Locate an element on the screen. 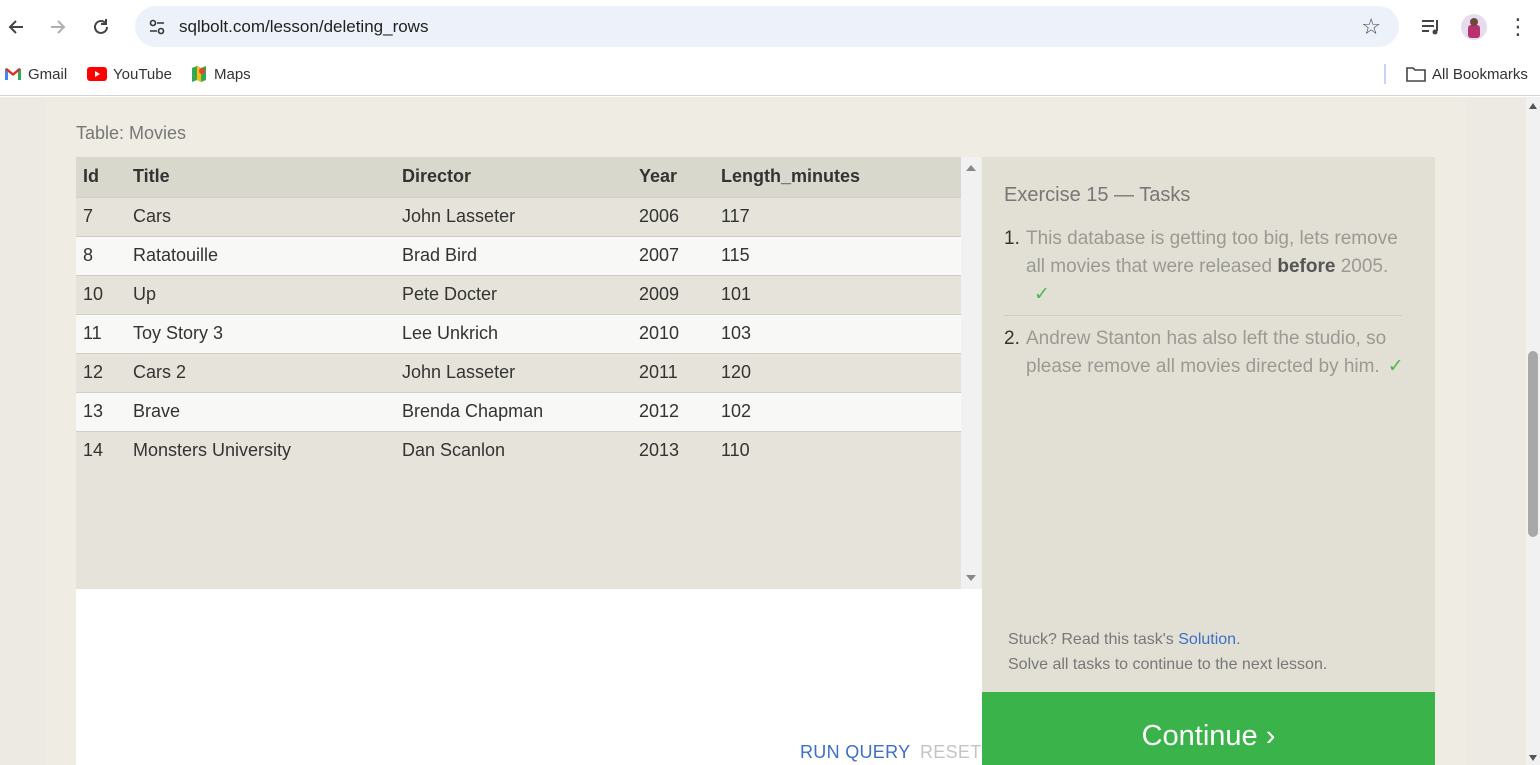  column-header: Id is located at coordinates (101, 177).